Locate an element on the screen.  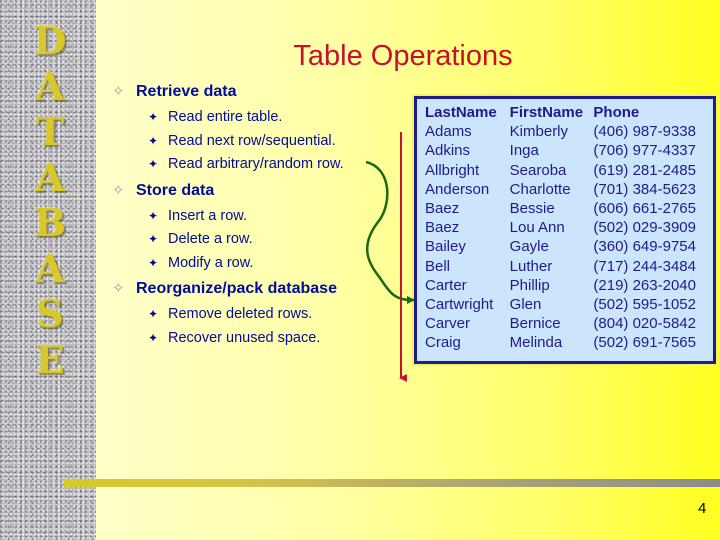
table-row: Bell Luther (717) 244-3484 is located at coordinates (569, 266).